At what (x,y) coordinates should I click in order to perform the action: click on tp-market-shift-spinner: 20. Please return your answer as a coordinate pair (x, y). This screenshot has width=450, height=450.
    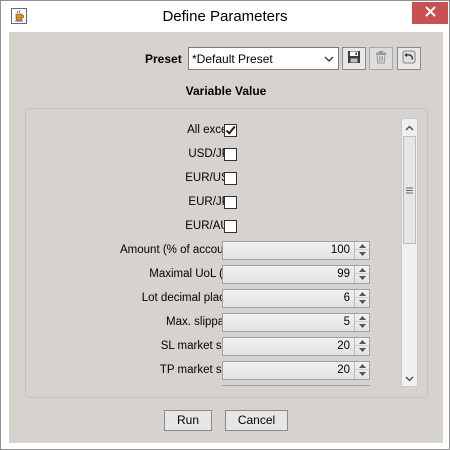
    Looking at the image, I should click on (296, 370).